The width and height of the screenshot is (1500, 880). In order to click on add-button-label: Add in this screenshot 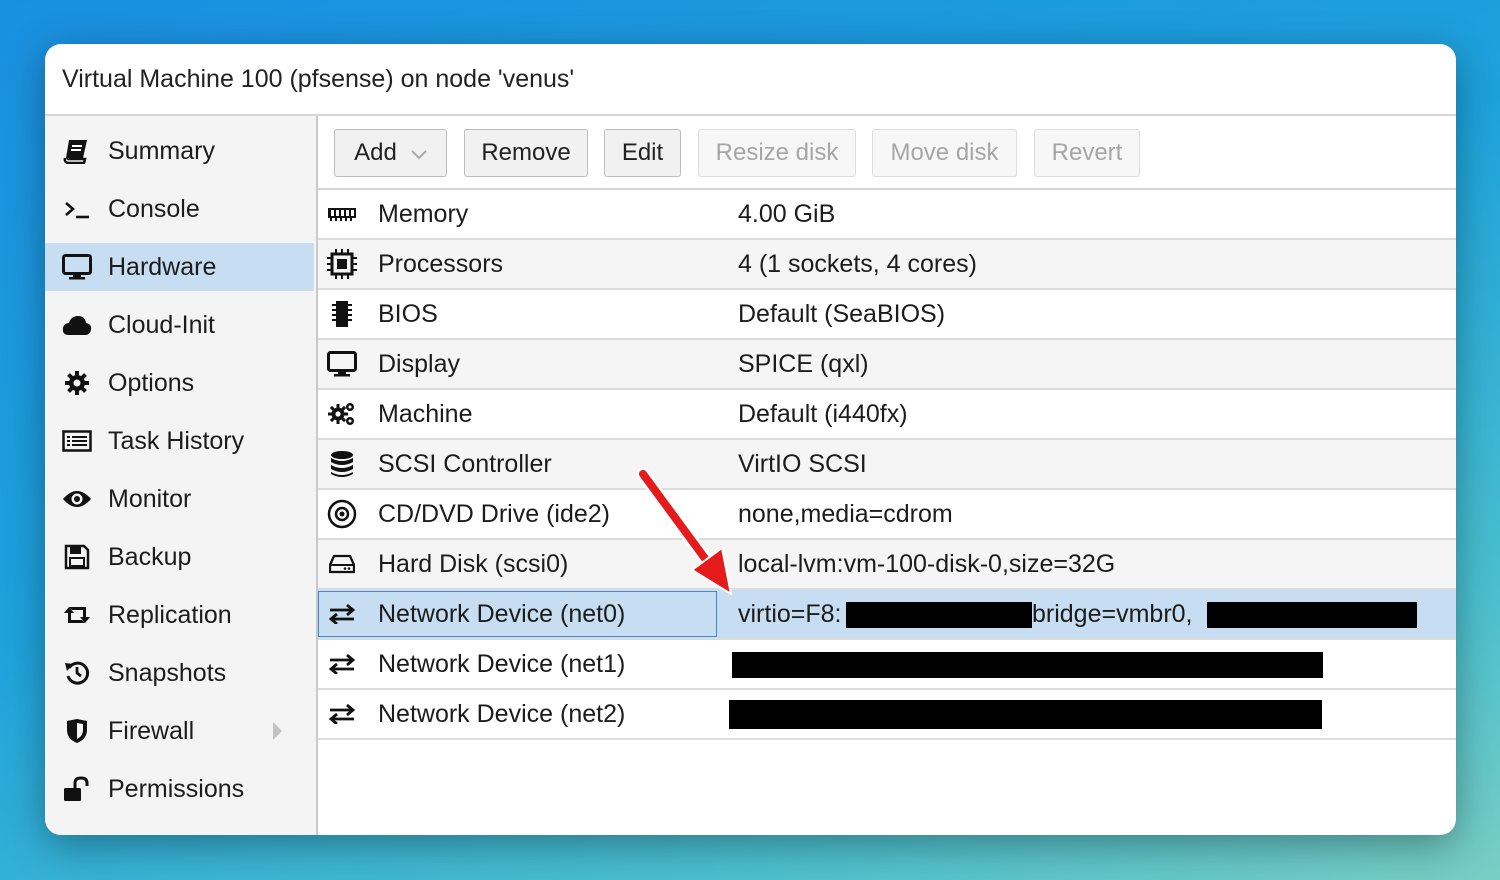, I will do `click(375, 152)`.